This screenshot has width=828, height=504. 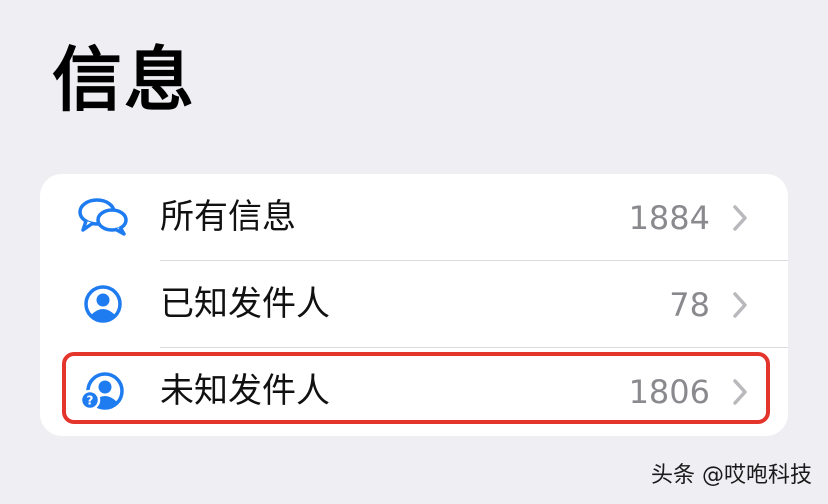 I want to click on watermark-text: 头条 @哎咆科技, so click(x=731, y=475).